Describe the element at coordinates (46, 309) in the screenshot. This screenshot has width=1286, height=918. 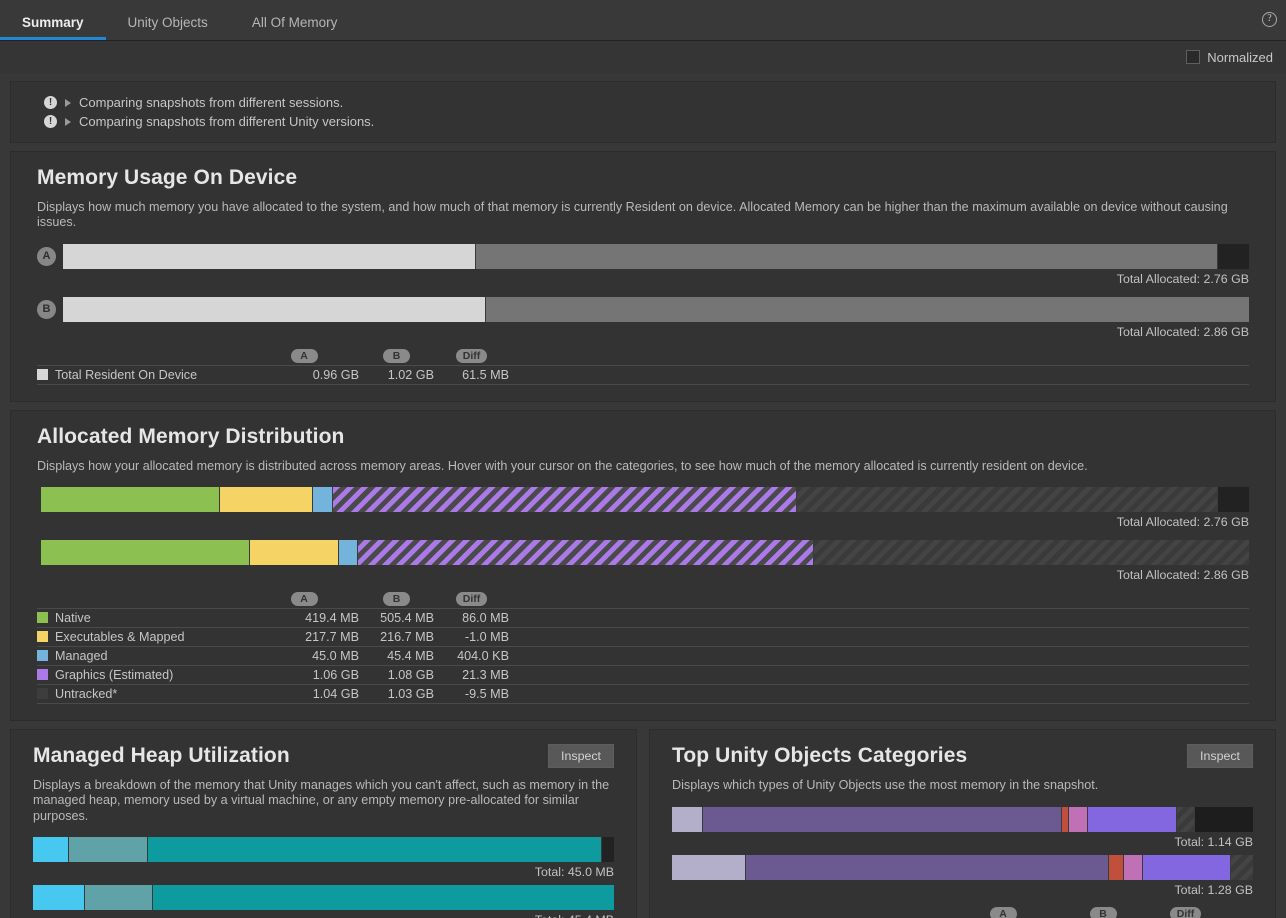
I see `snapshot-b-badge: B` at that location.